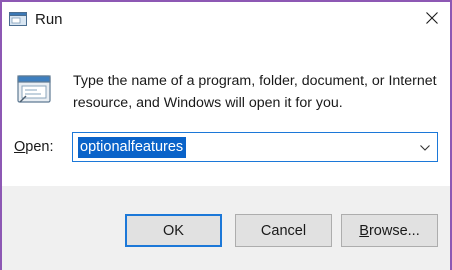 This screenshot has height=270, width=452. Describe the element at coordinates (173, 230) in the screenshot. I see `ok-button: OK` at that location.